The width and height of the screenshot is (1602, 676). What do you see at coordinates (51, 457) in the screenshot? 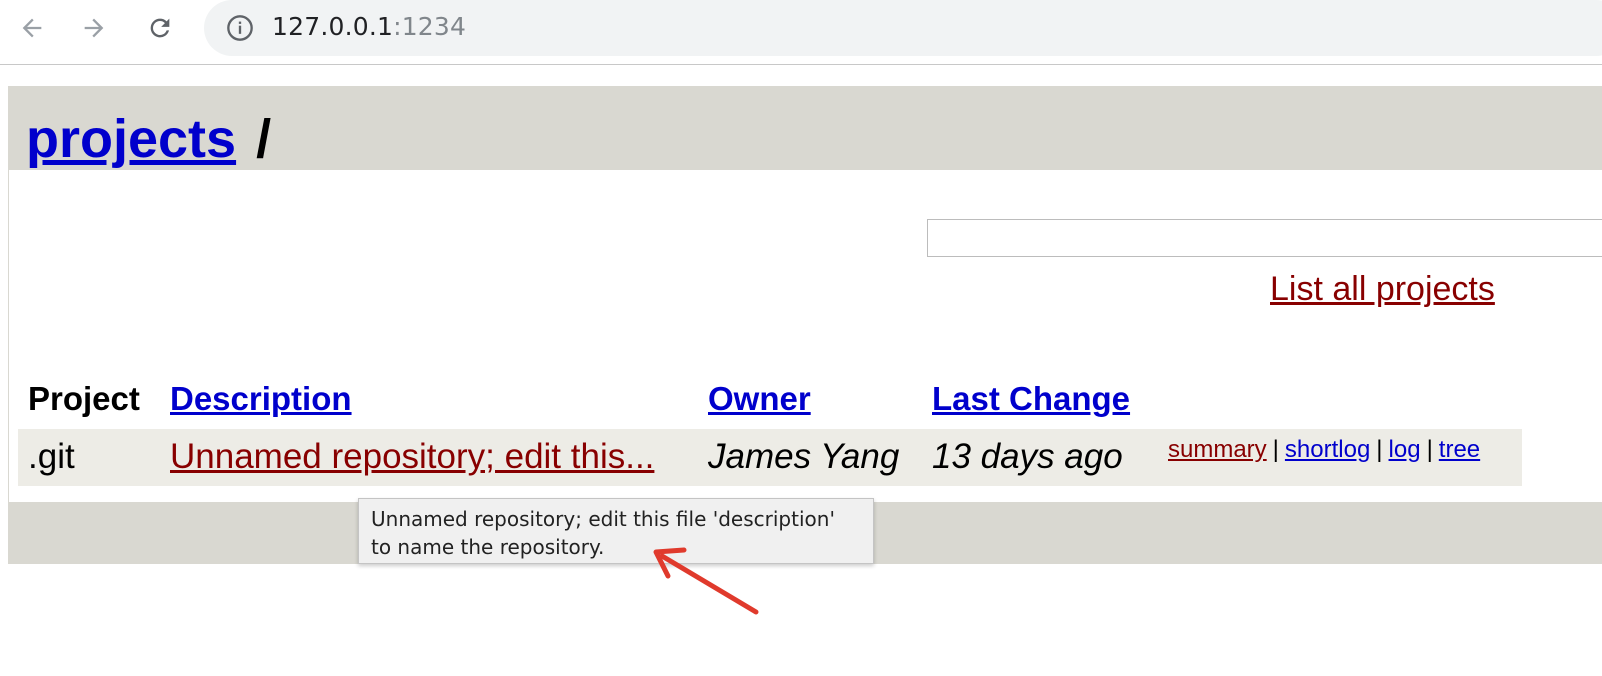
I see `project-name-link: .git` at bounding box center [51, 457].